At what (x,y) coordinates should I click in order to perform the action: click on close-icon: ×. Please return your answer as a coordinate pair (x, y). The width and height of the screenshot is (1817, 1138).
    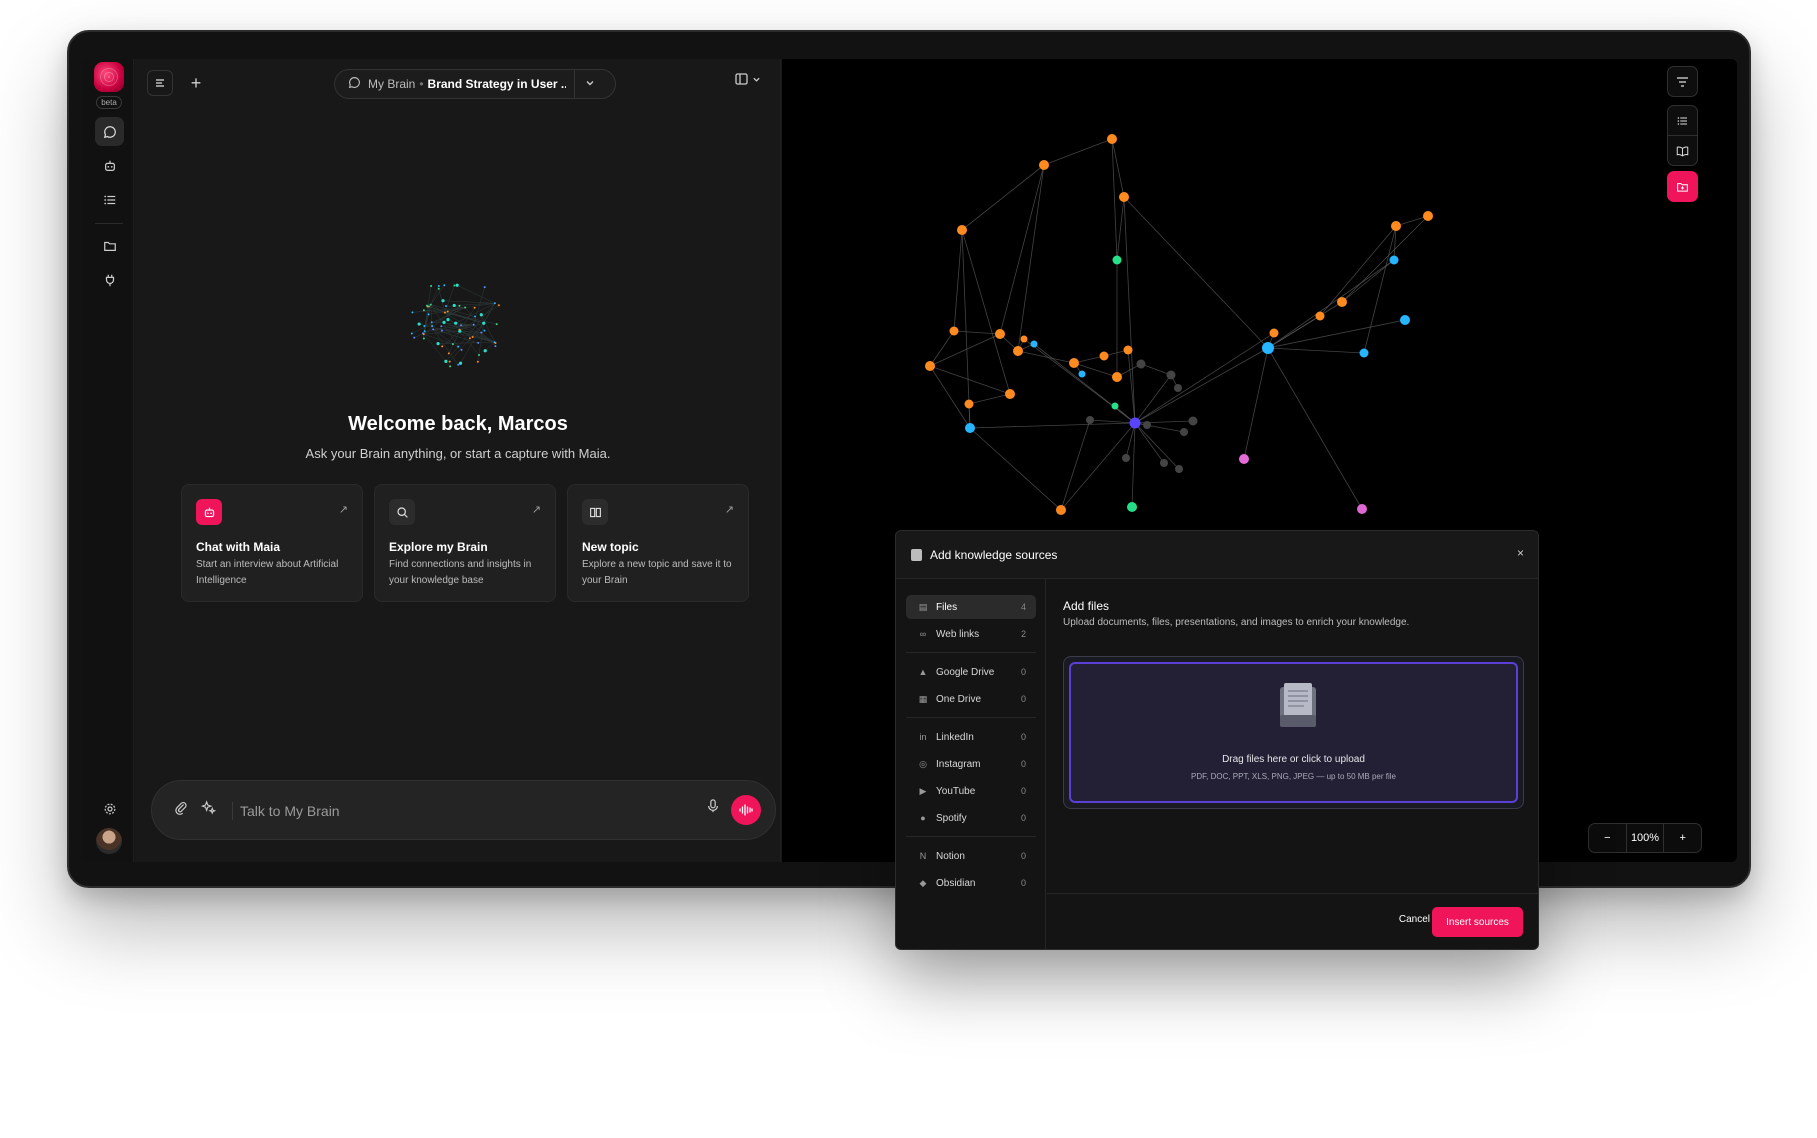
    Looking at the image, I should click on (1520, 553).